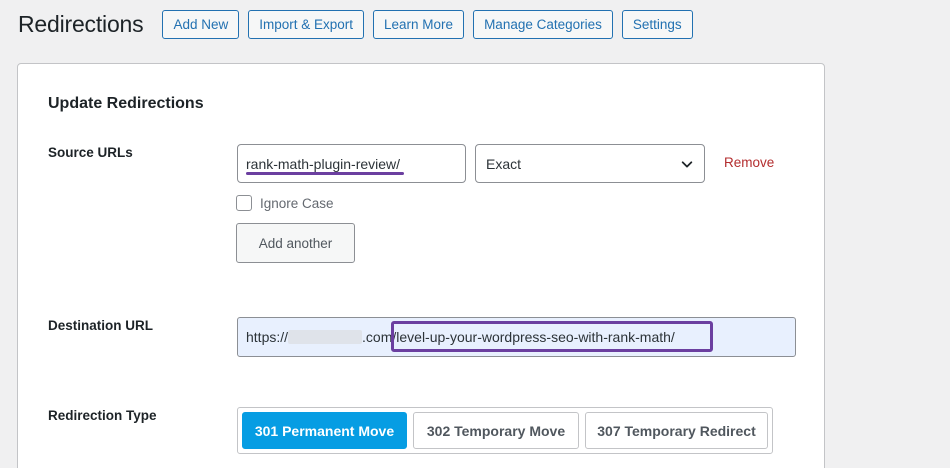 The image size is (950, 468). I want to click on source-urls-label: Source URLs, so click(90, 152).